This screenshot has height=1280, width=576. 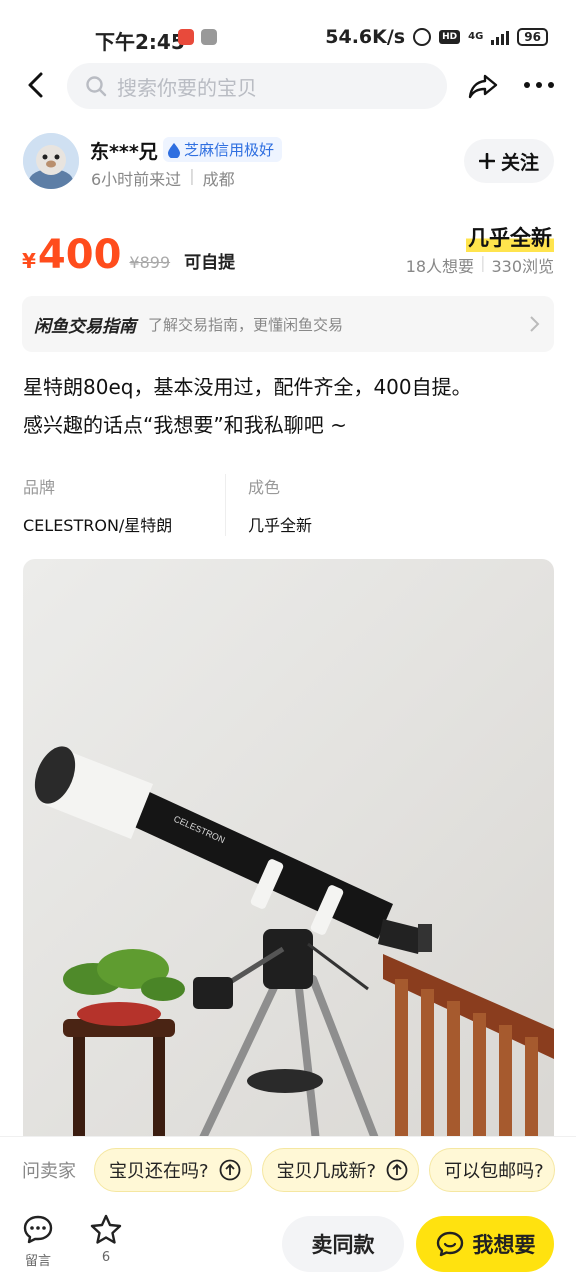 What do you see at coordinates (476, 36) in the screenshot?
I see `network-type: 4G` at bounding box center [476, 36].